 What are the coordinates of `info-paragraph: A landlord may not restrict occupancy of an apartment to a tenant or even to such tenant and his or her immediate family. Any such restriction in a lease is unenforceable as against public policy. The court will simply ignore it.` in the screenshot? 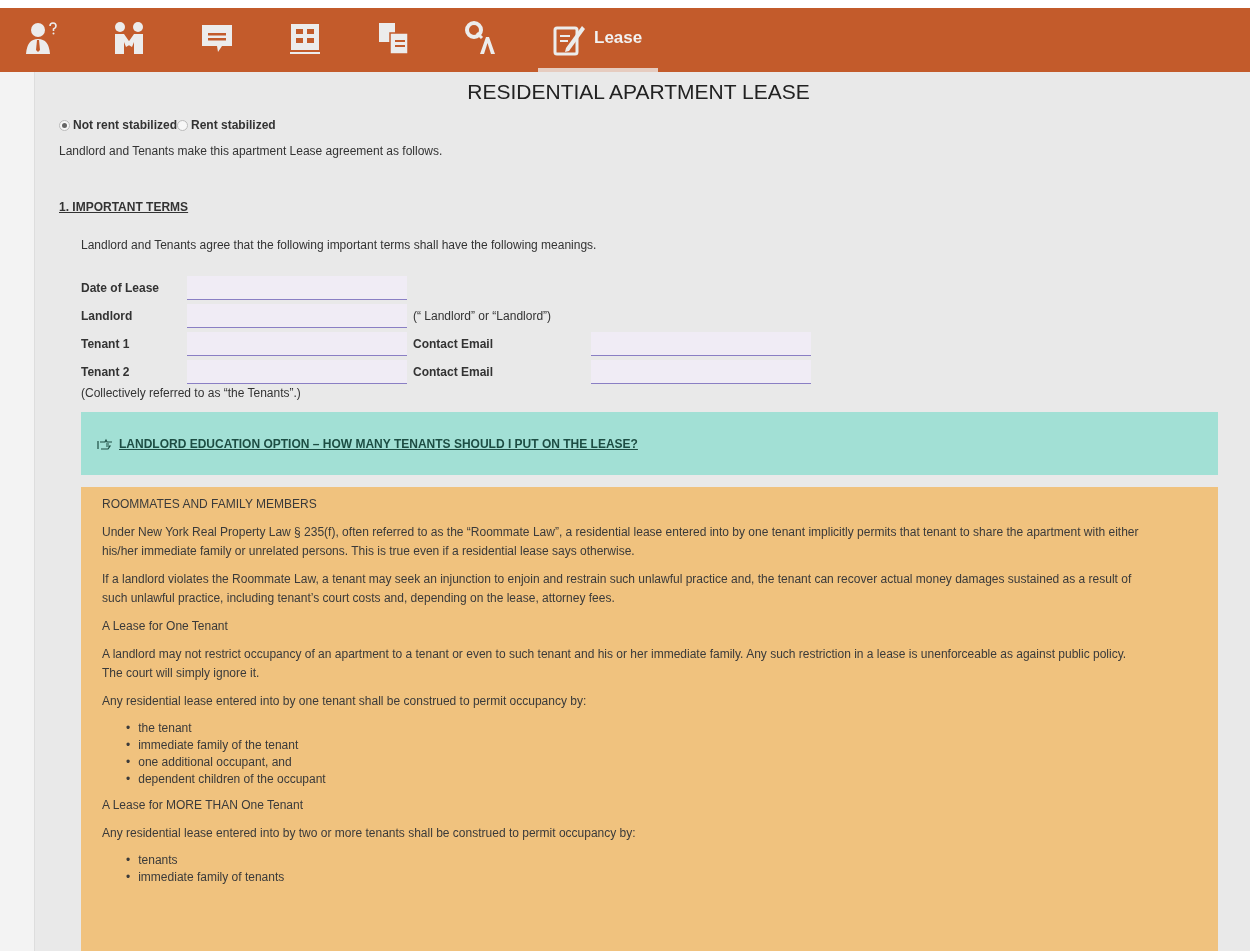 It's located at (615, 664).